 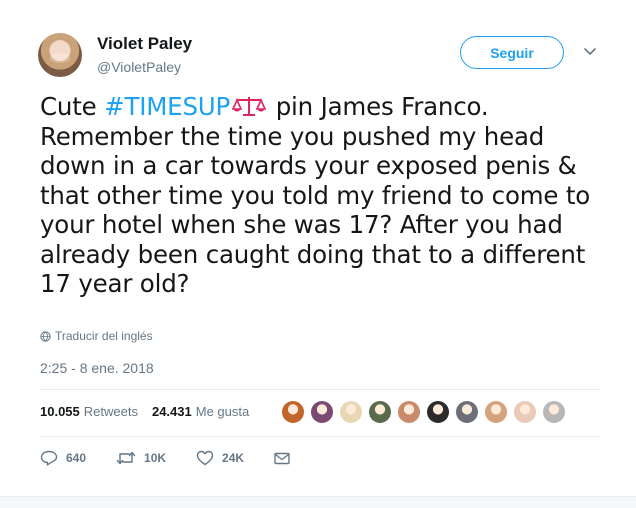 What do you see at coordinates (205, 458) in the screenshot?
I see `heart-icon` at bounding box center [205, 458].